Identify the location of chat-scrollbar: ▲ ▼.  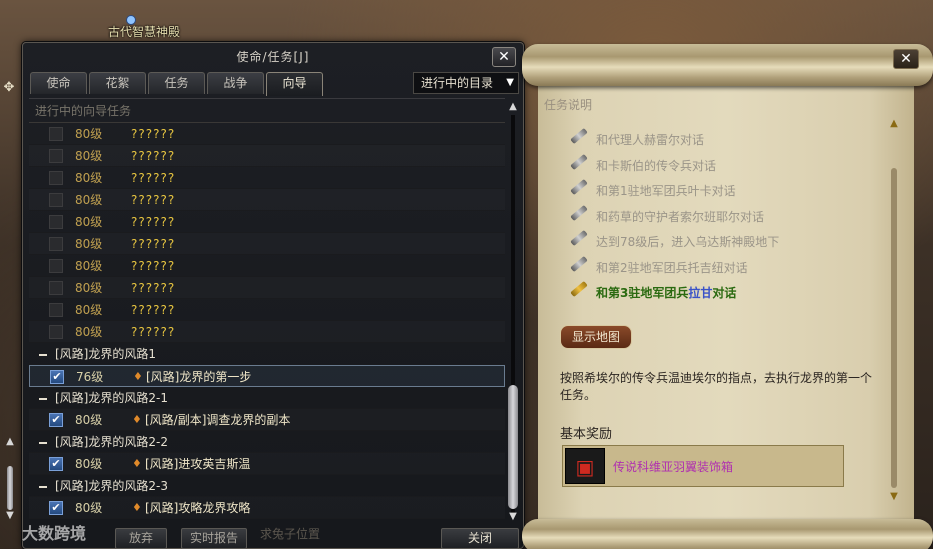
(10, 479).